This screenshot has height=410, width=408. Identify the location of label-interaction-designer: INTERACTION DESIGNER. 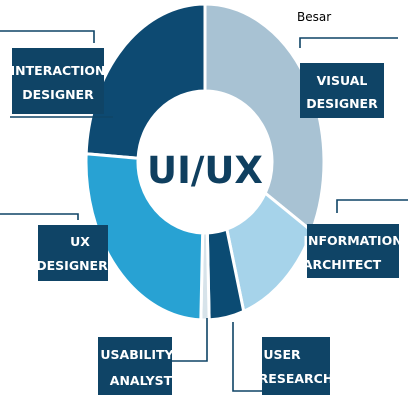
(58, 81).